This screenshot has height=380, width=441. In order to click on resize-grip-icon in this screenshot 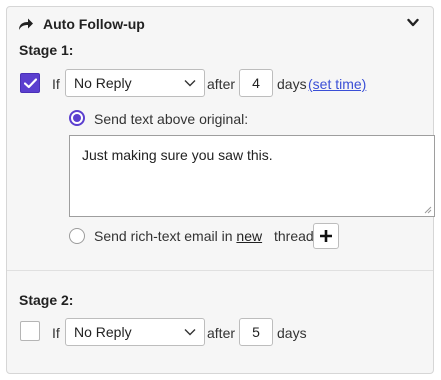, I will do `click(428, 210)`.